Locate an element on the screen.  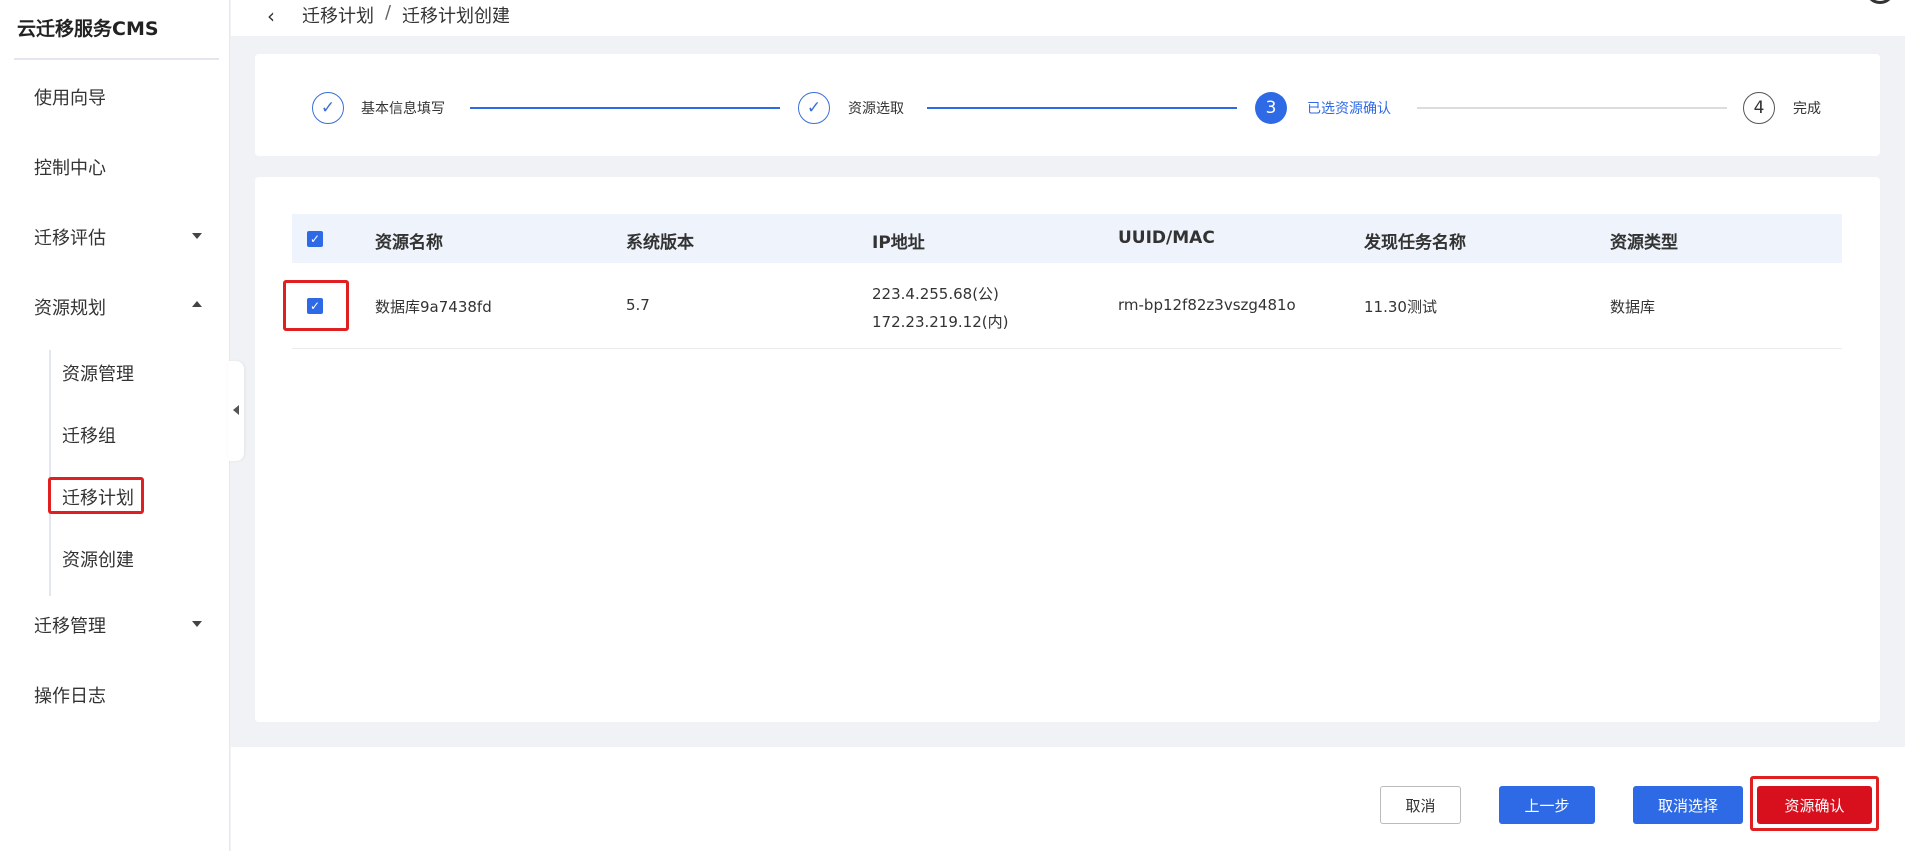
nav-item-control-center: 控制中心 is located at coordinates (70, 167).